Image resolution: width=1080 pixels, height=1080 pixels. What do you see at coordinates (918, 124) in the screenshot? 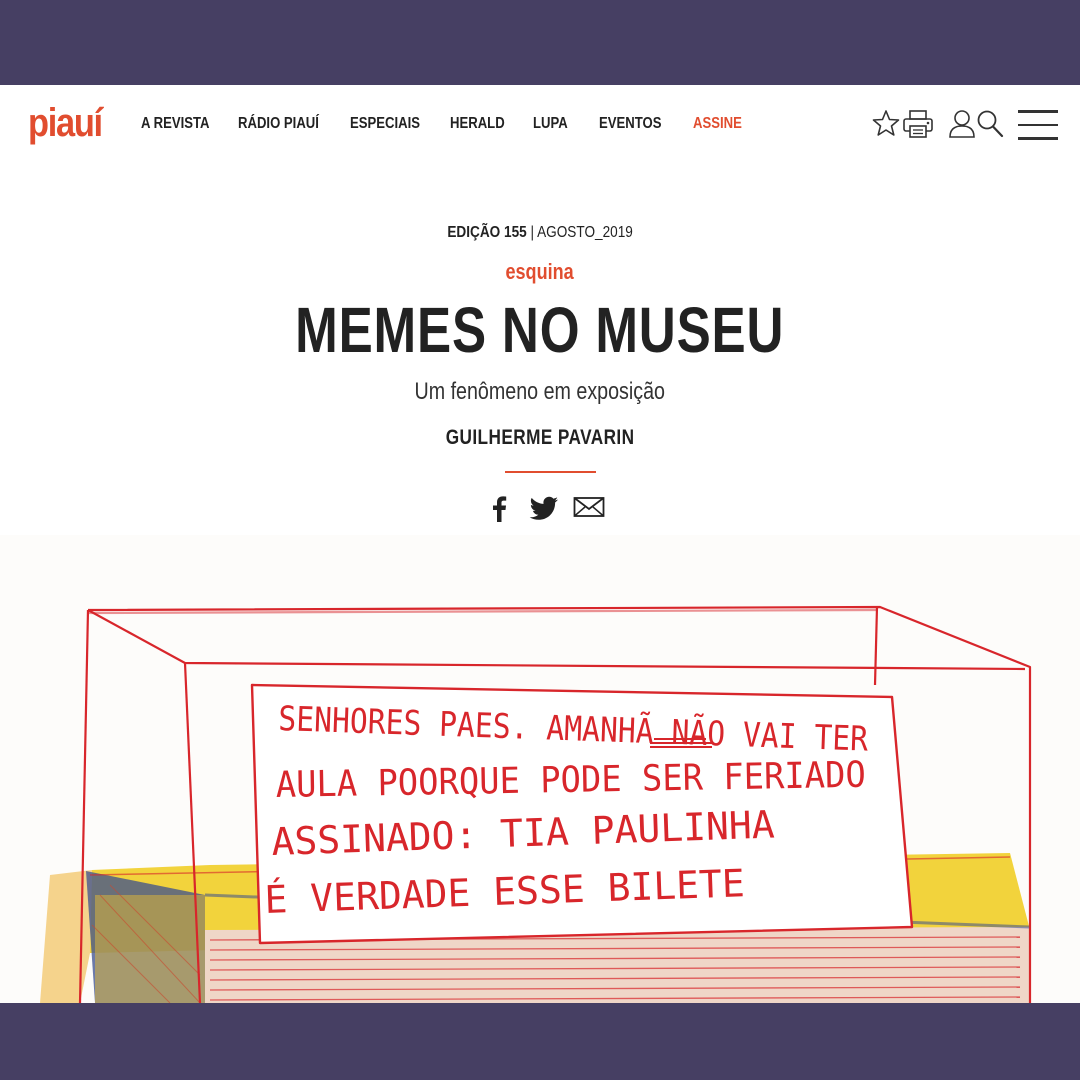
I see `print-icon` at bounding box center [918, 124].